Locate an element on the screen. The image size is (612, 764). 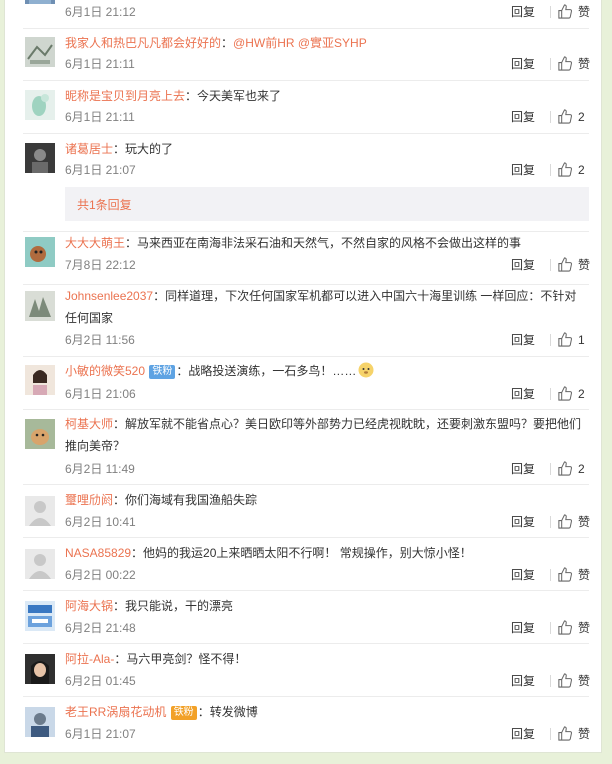
comment-time: 6月1日 21:11 is located at coordinates (100, 64).